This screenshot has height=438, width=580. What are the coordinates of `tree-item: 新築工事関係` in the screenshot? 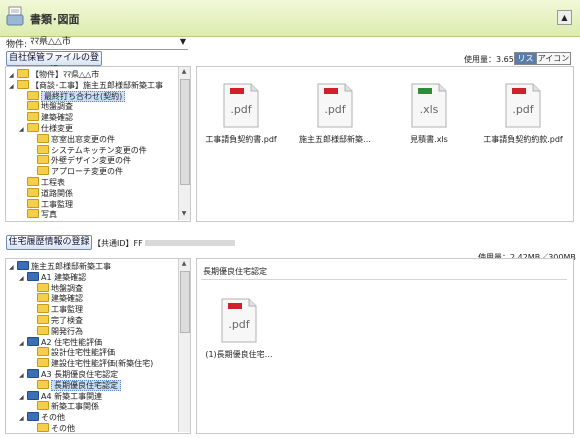 It's located at (64, 406).